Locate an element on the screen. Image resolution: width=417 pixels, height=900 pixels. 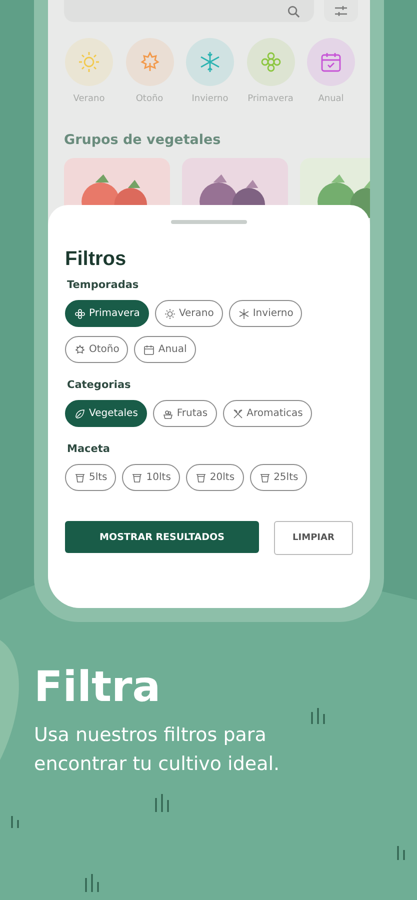
filter-chip: Primavera is located at coordinates (107, 313).